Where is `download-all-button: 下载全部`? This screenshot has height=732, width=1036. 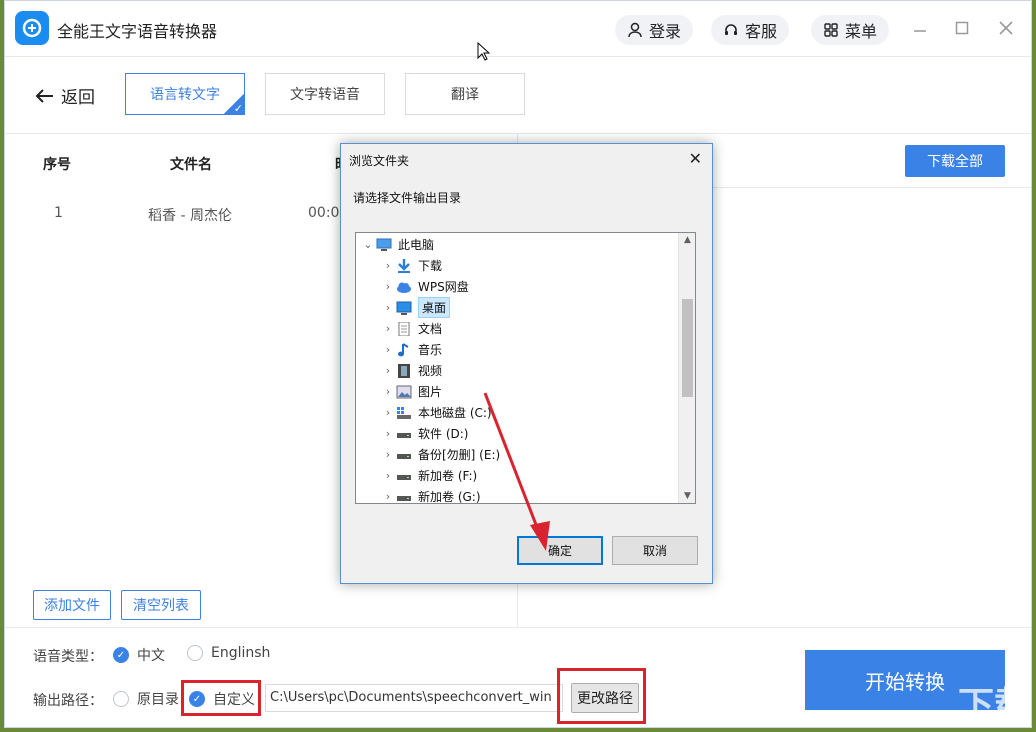 download-all-button: 下载全部 is located at coordinates (955, 161).